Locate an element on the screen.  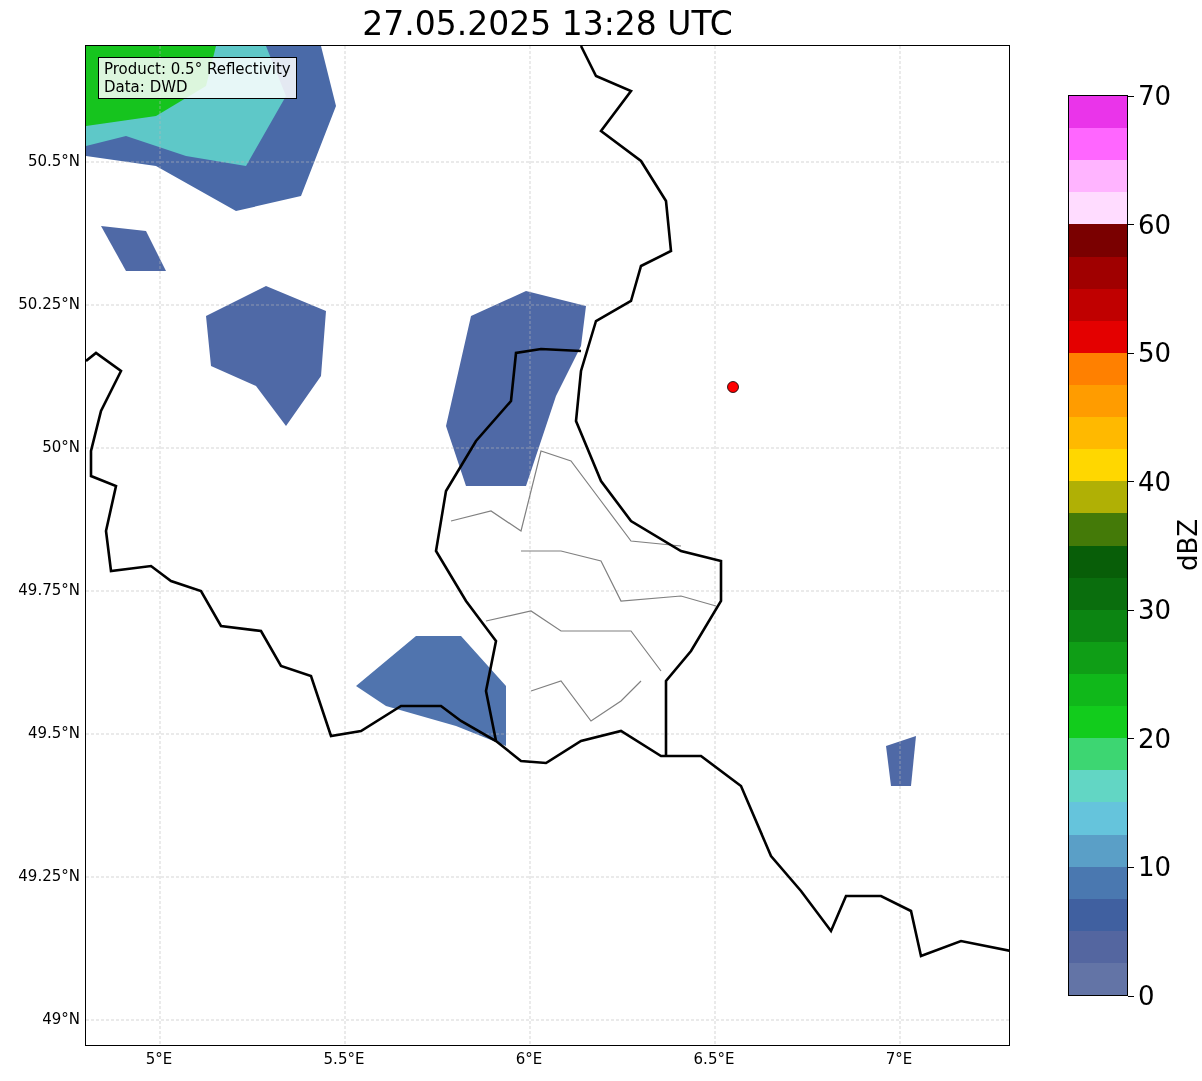
colorbar-label: dBZ is located at coordinates (1187, 545).